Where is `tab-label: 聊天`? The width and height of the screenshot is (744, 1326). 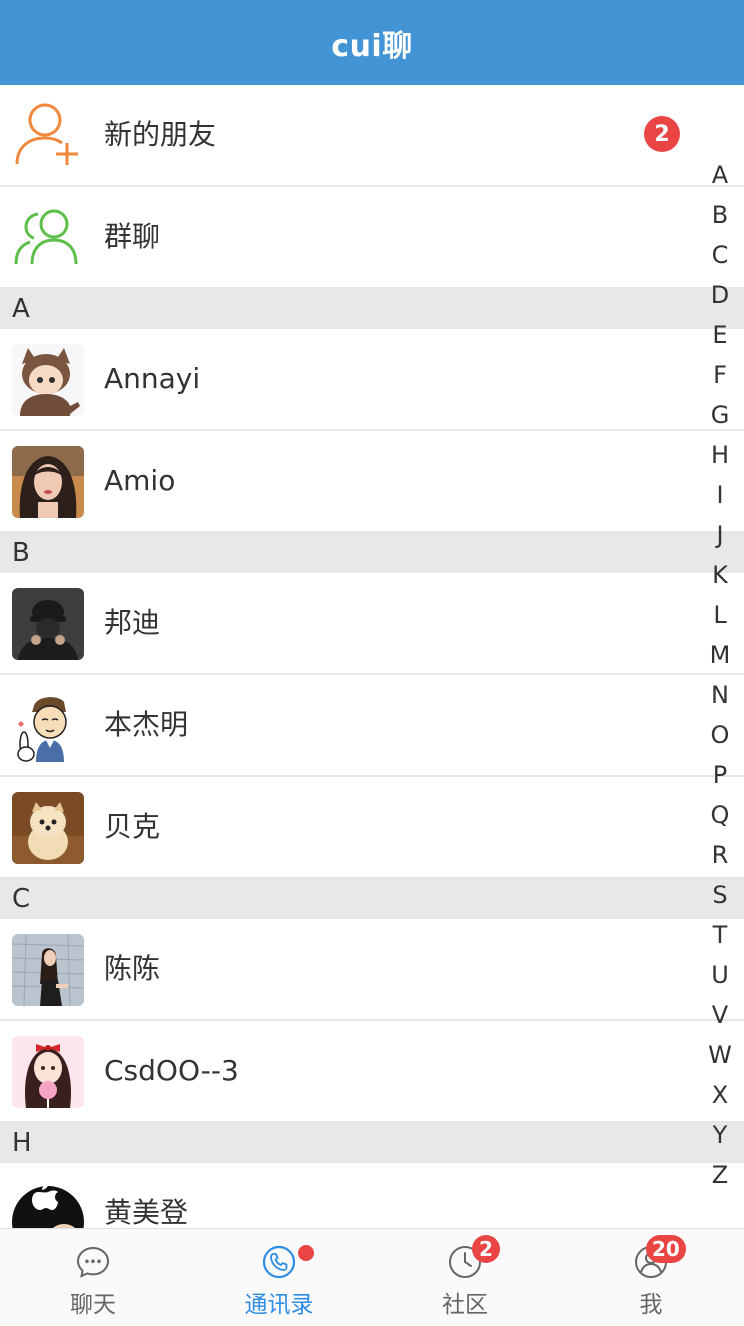
tab-label: 聊天 is located at coordinates (93, 1305).